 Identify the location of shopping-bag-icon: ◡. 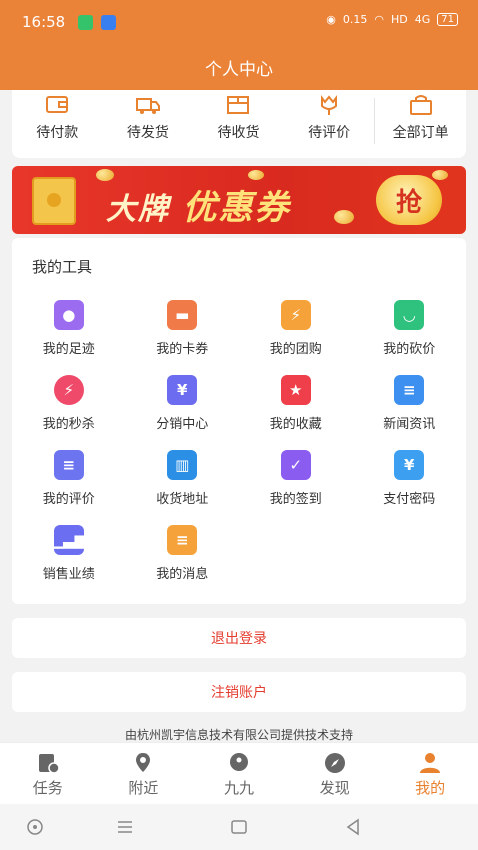
(409, 315).